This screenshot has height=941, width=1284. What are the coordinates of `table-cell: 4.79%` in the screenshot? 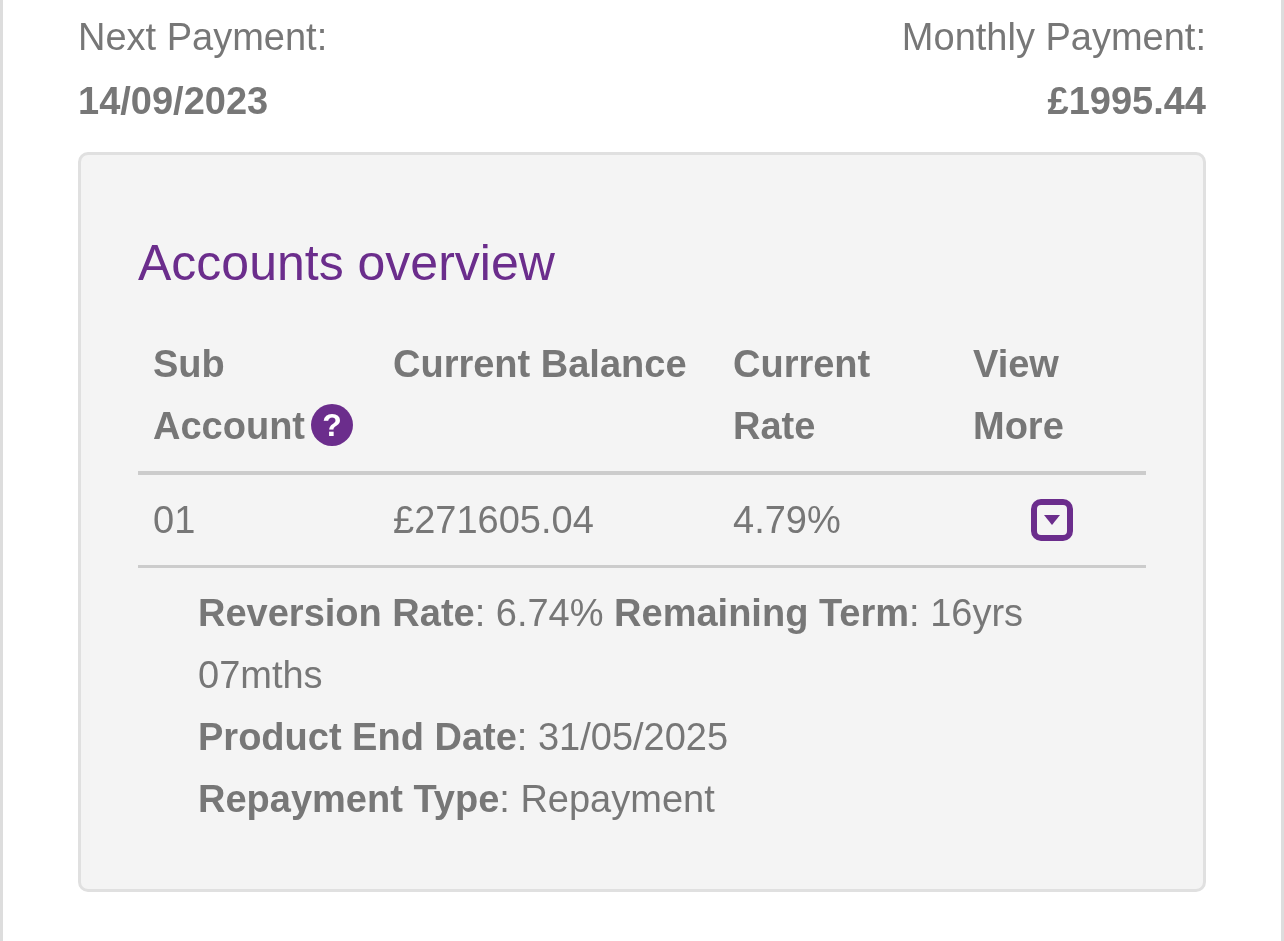 It's located at (838, 520).